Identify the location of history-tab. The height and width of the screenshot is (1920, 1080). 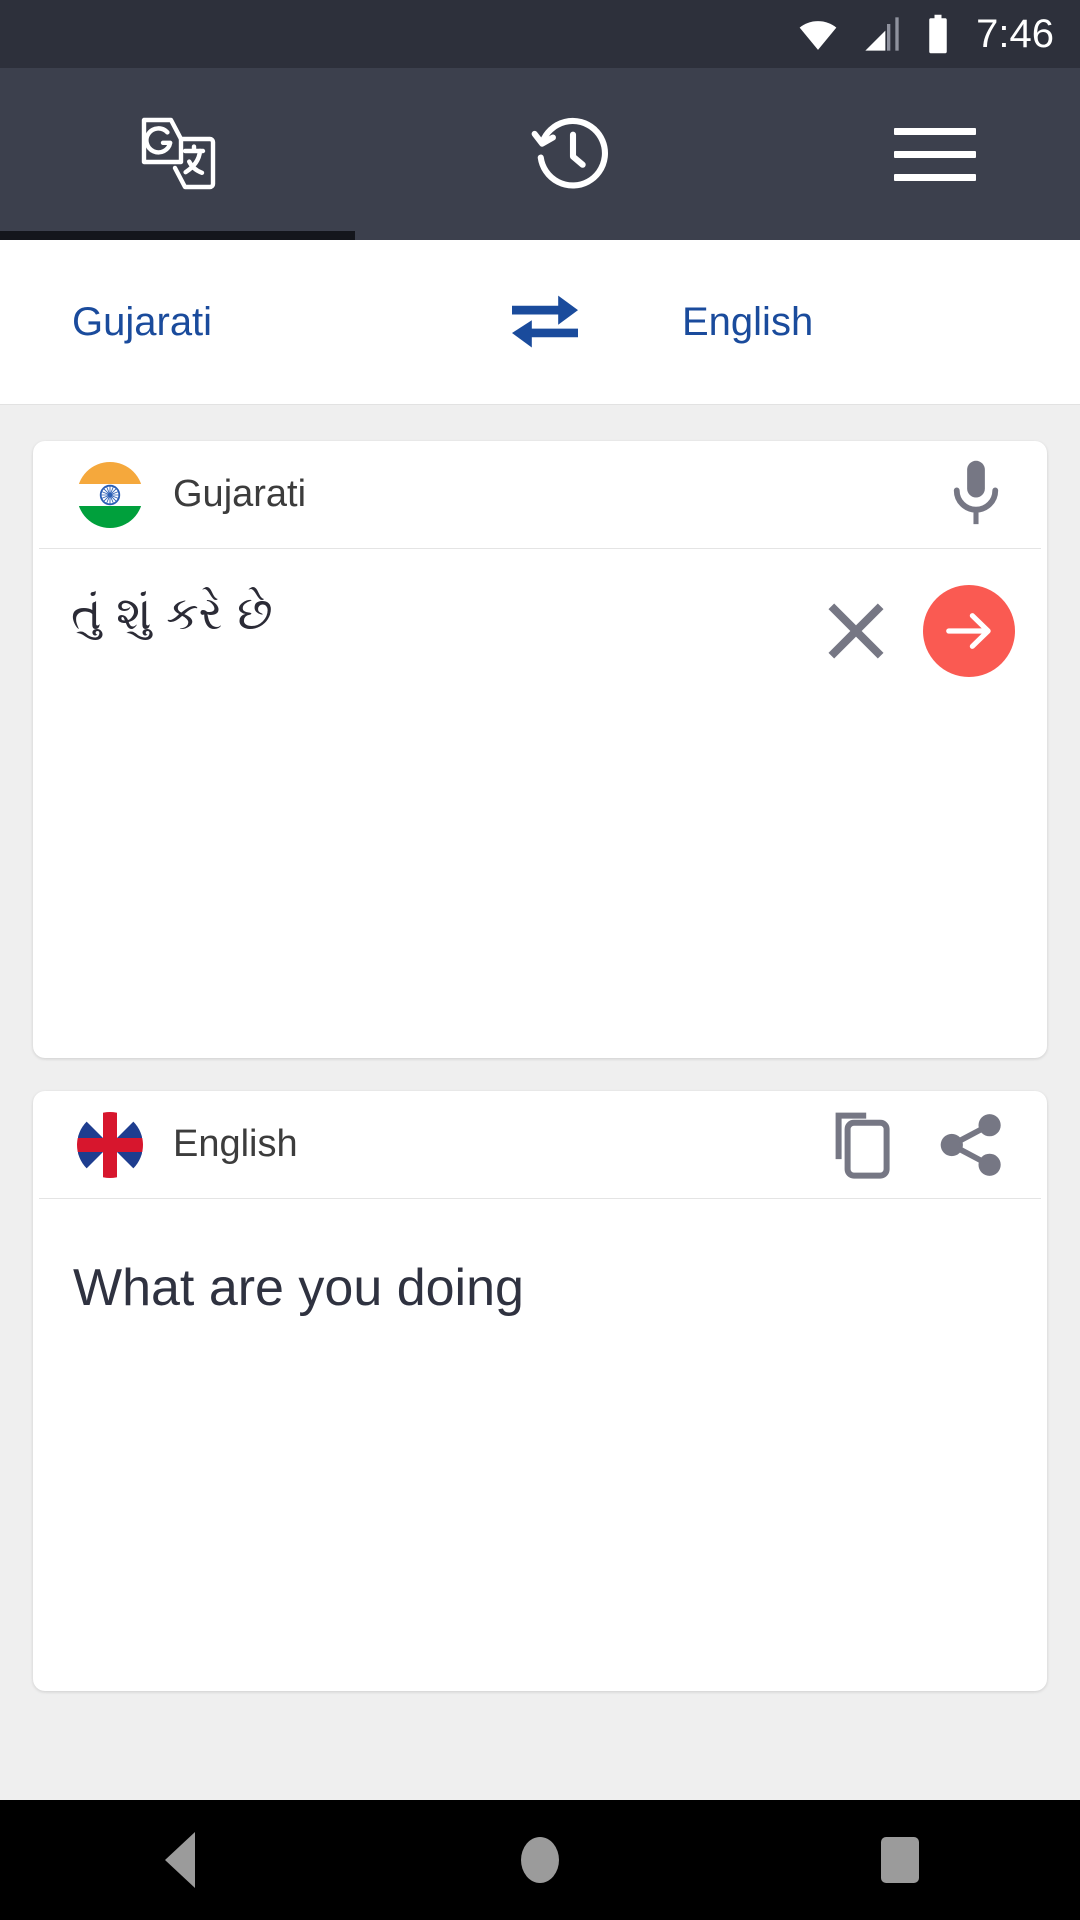
(572, 154).